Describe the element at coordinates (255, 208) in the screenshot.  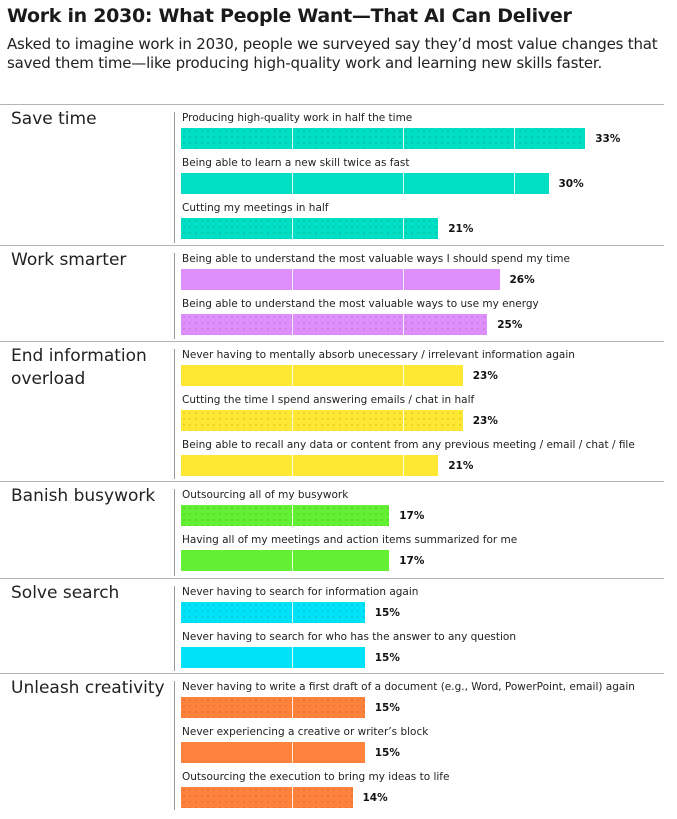
I see `bar-label: Cutting my meetings in half` at that location.